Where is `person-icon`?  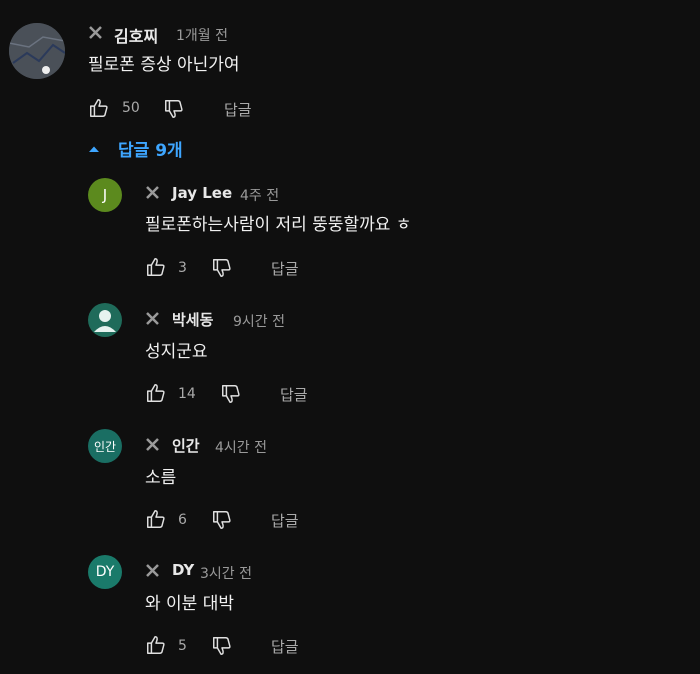 person-icon is located at coordinates (105, 321).